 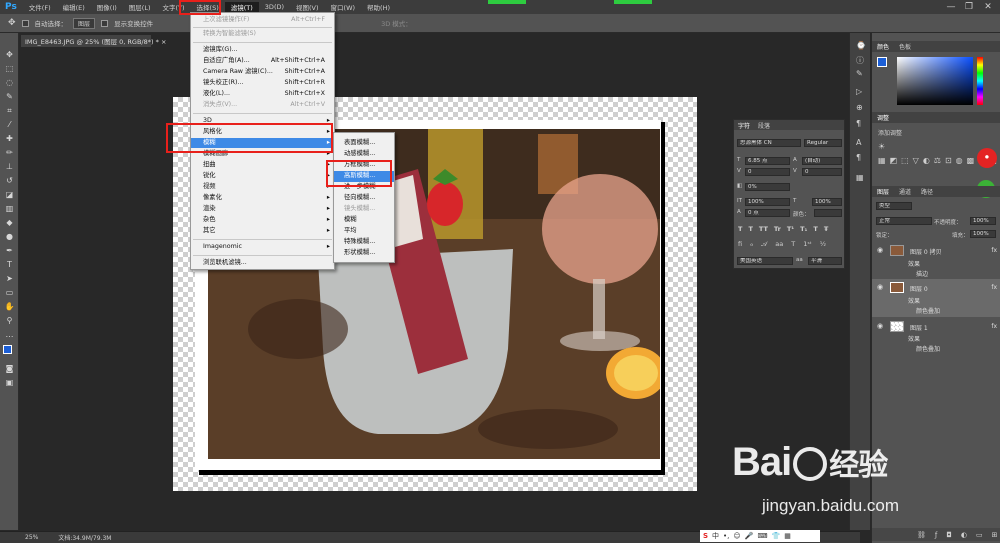 I want to click on auto-select-dropdown: 图层, so click(x=84, y=23).